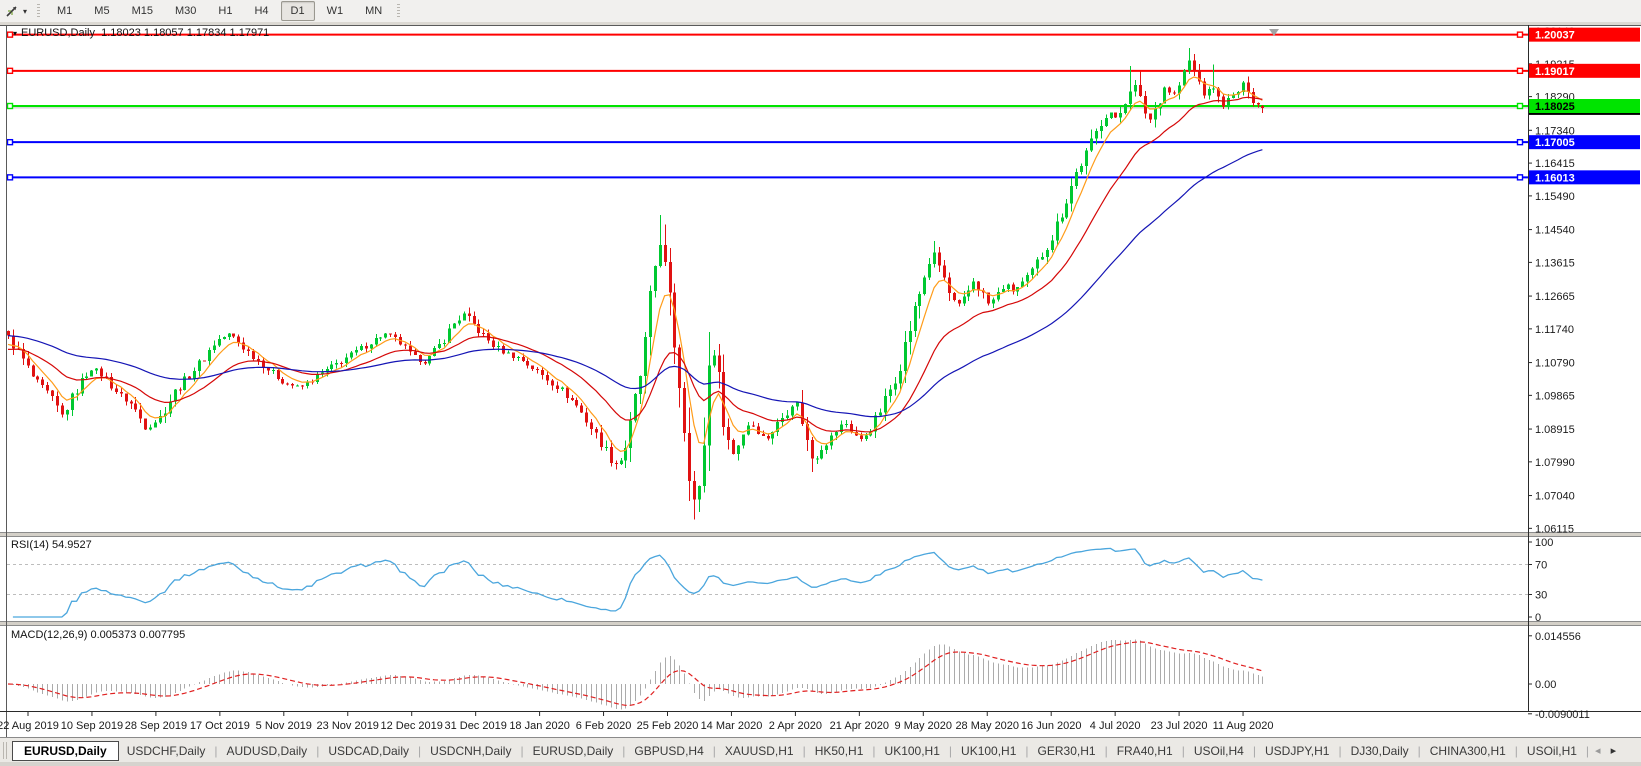 The image size is (1641, 766). Describe the element at coordinates (1545, 685) in the screenshot. I see `macd-axis-tick: 0.00` at that location.